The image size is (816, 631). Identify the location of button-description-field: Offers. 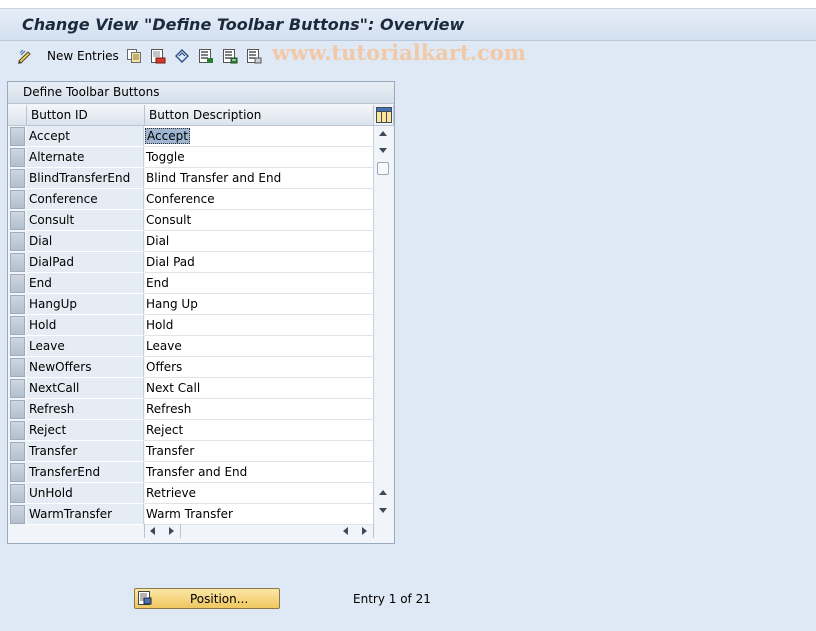
(259, 367).